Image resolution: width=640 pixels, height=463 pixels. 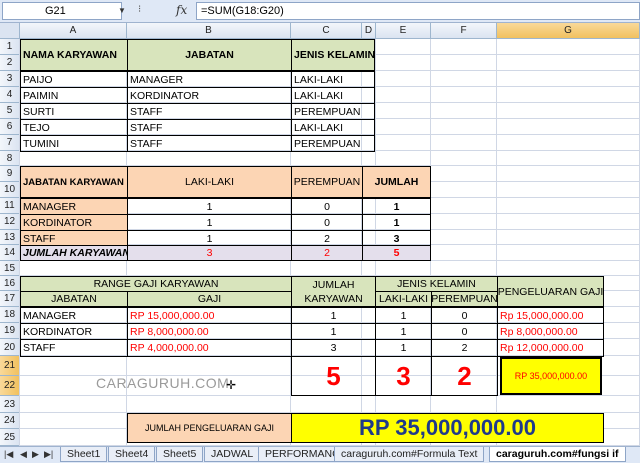 I want to click on header-jenis-kelamin-3: JENIS KELAMIN, so click(x=436, y=284).